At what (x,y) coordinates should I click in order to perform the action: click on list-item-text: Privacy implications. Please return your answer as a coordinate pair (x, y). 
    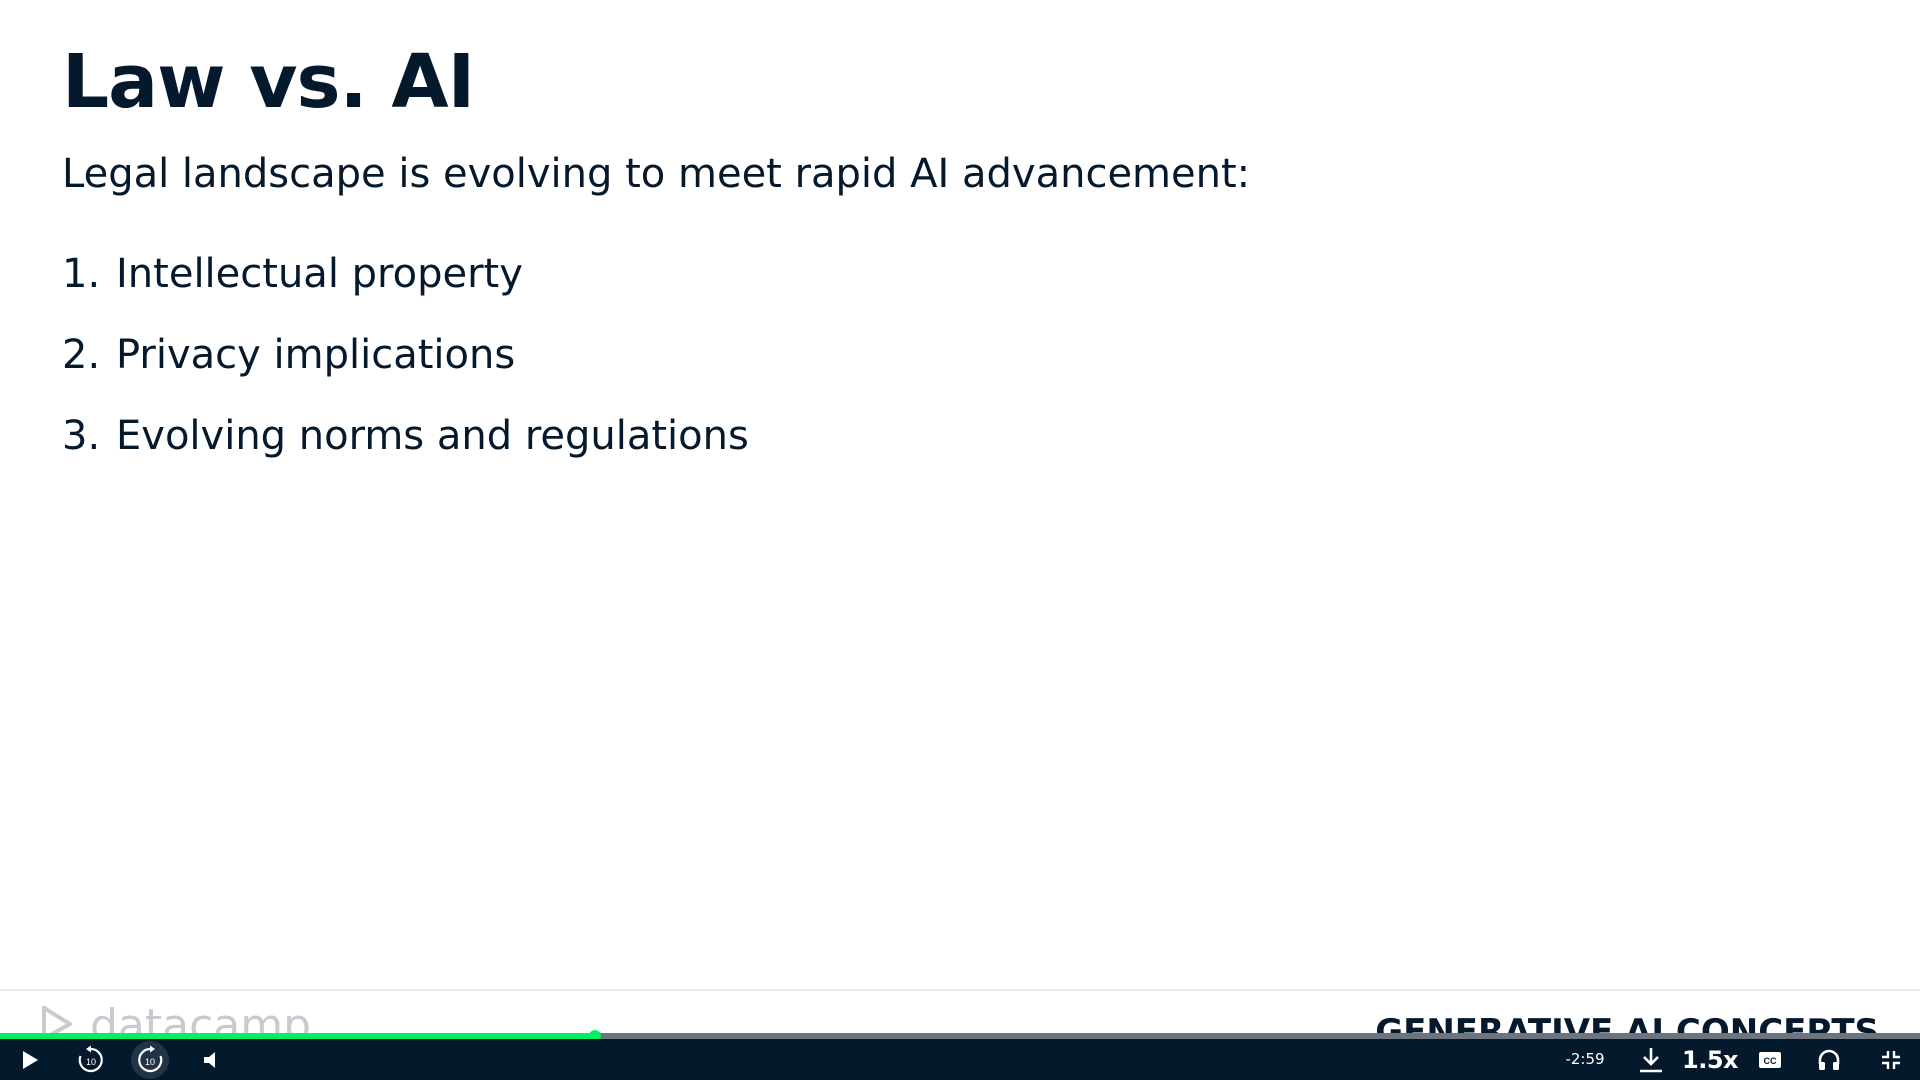
    Looking at the image, I should click on (316, 355).